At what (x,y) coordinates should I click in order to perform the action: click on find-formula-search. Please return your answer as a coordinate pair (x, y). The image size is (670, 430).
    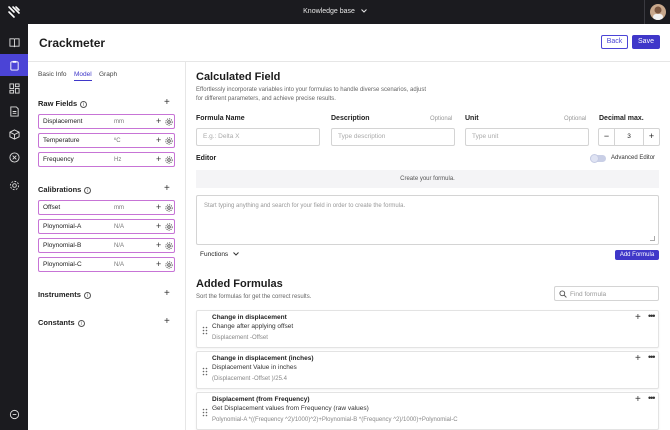
    Looking at the image, I should click on (606, 293).